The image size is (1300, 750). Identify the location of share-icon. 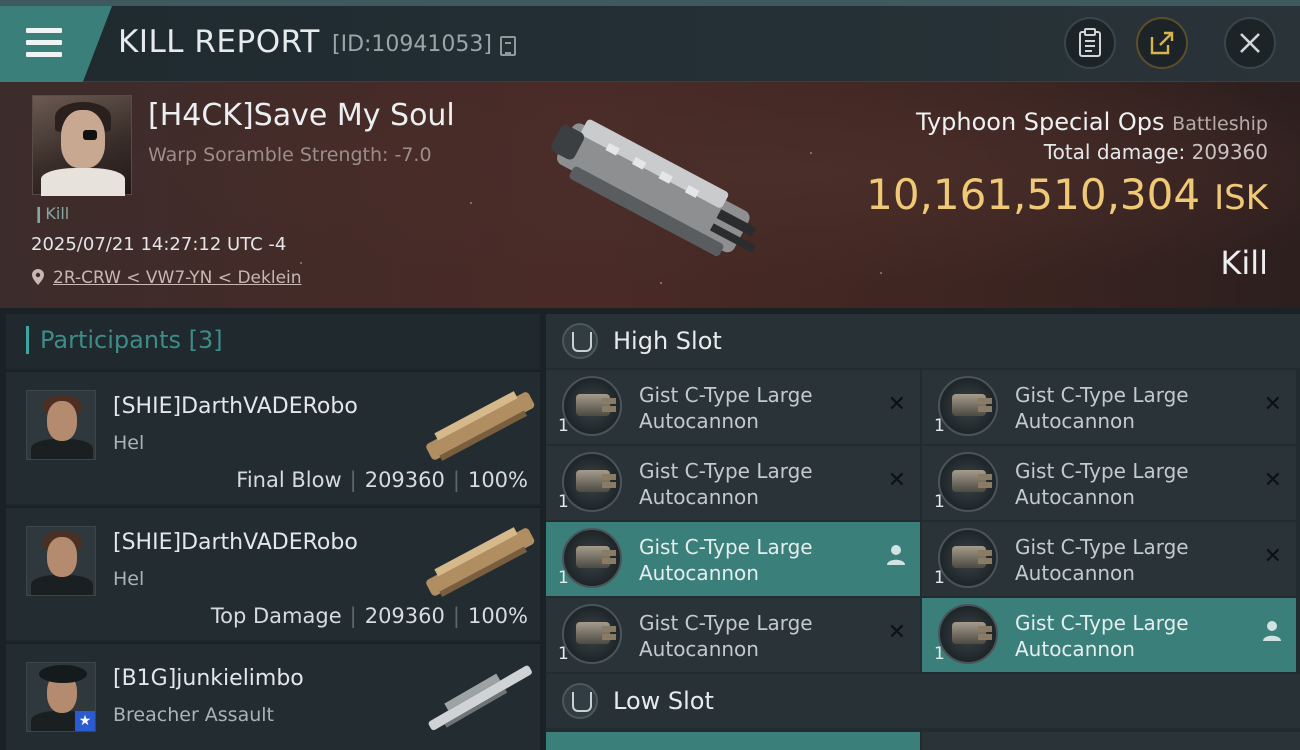
(1162, 43).